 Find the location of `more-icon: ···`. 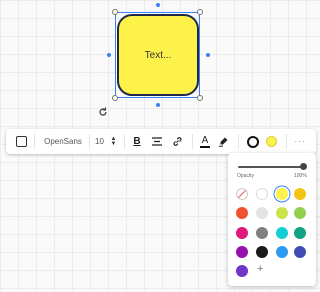

more-icon: ··· is located at coordinates (300, 141).